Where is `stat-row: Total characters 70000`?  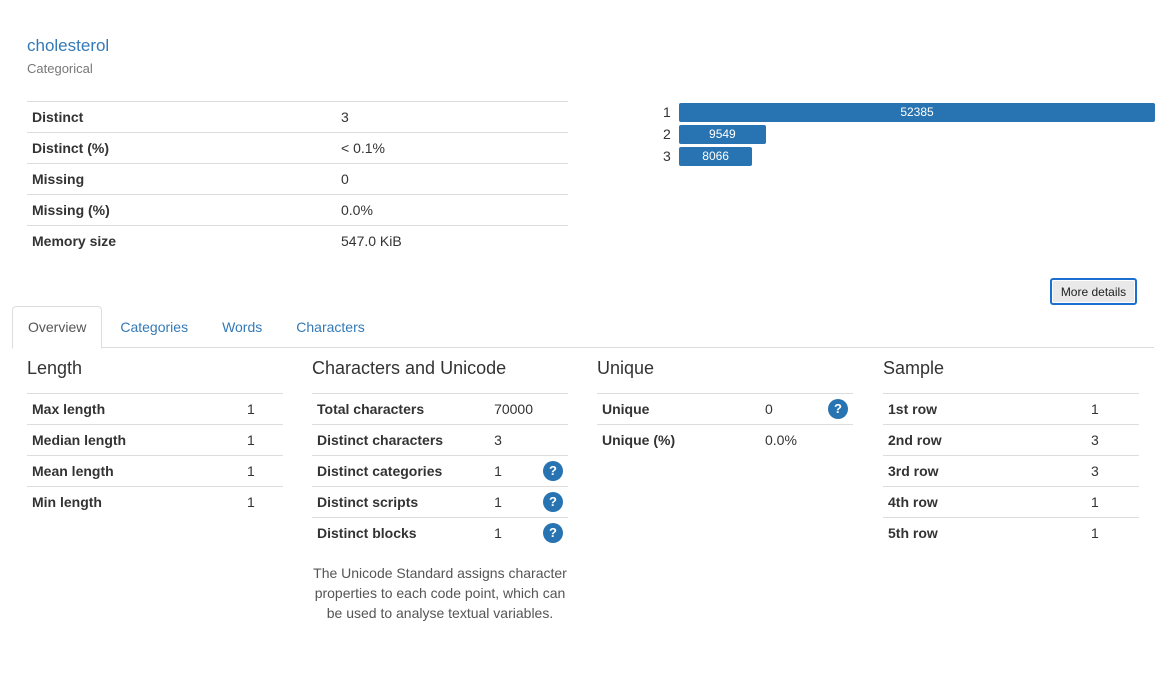 stat-row: Total characters 70000 is located at coordinates (440, 409).